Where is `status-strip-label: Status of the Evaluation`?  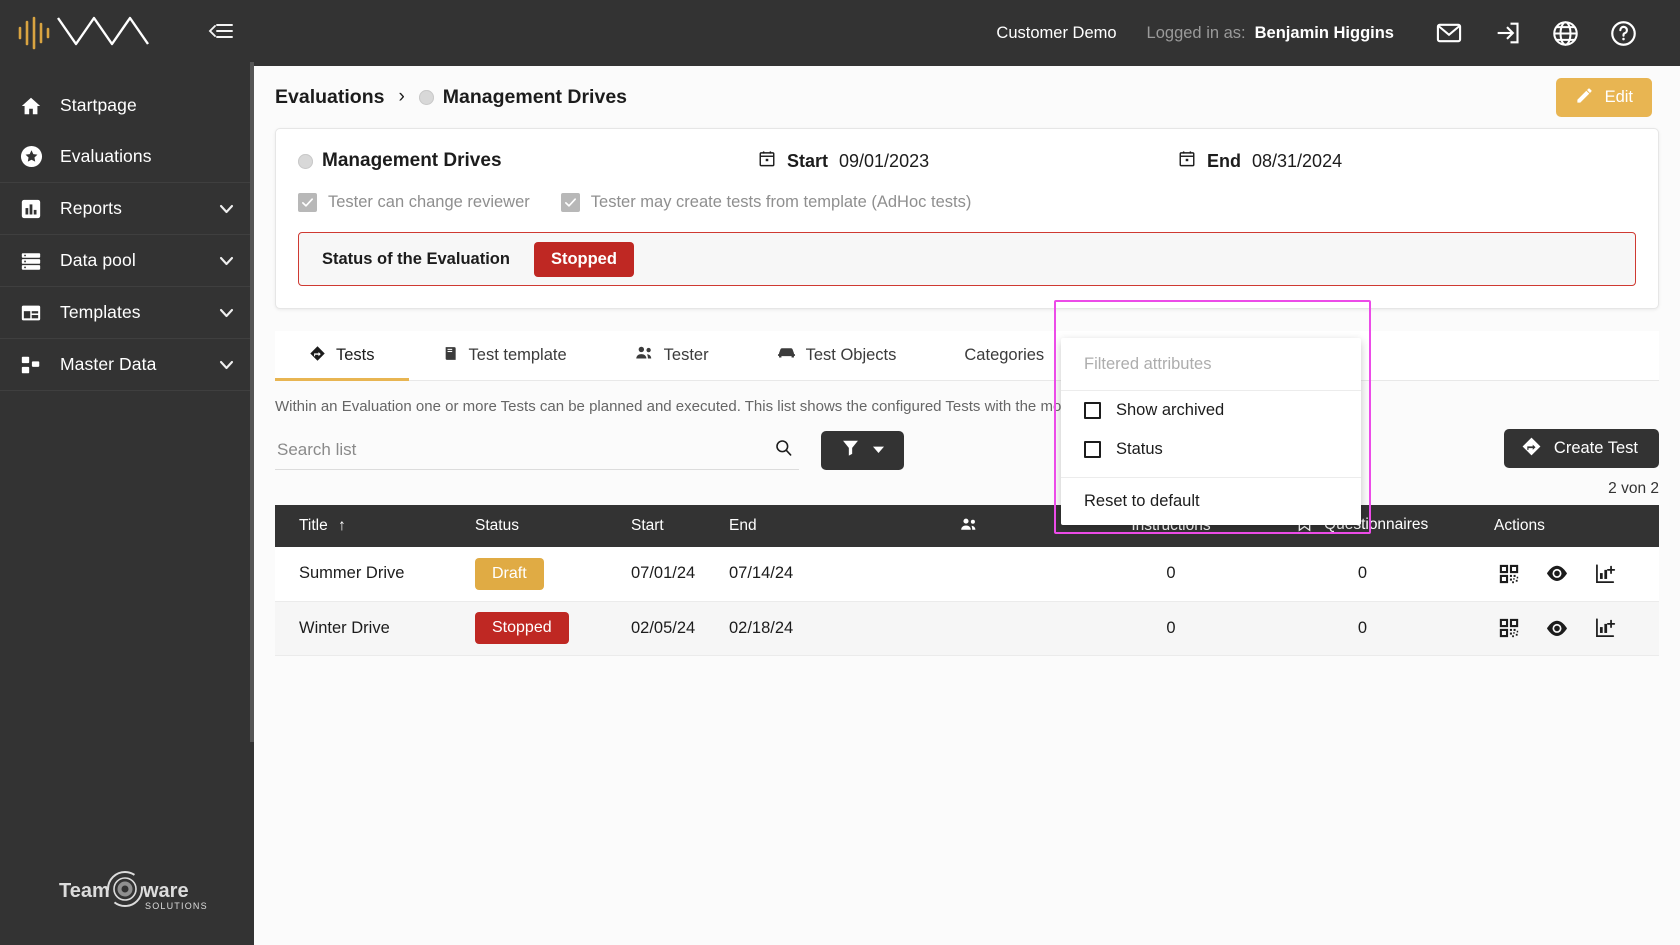
status-strip-label: Status of the Evaluation is located at coordinates (416, 258).